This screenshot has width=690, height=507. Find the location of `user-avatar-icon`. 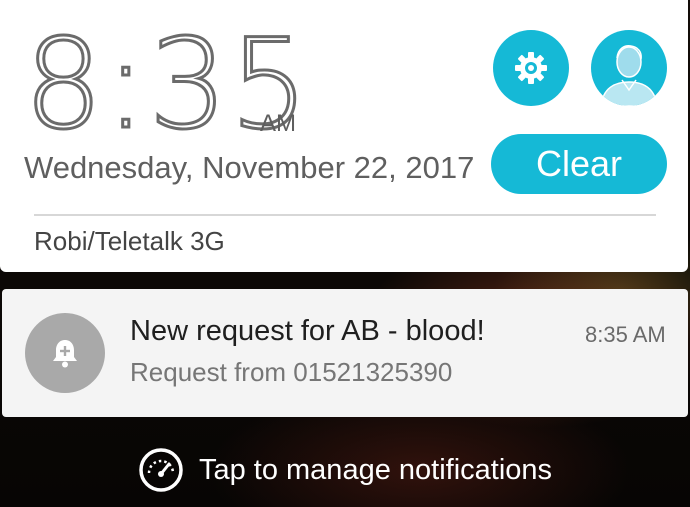

user-avatar-icon is located at coordinates (629, 75).